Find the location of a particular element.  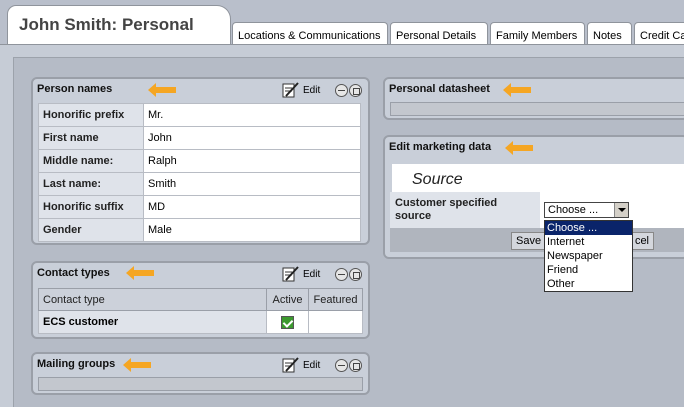

table-row: ECS customer is located at coordinates (200, 322).